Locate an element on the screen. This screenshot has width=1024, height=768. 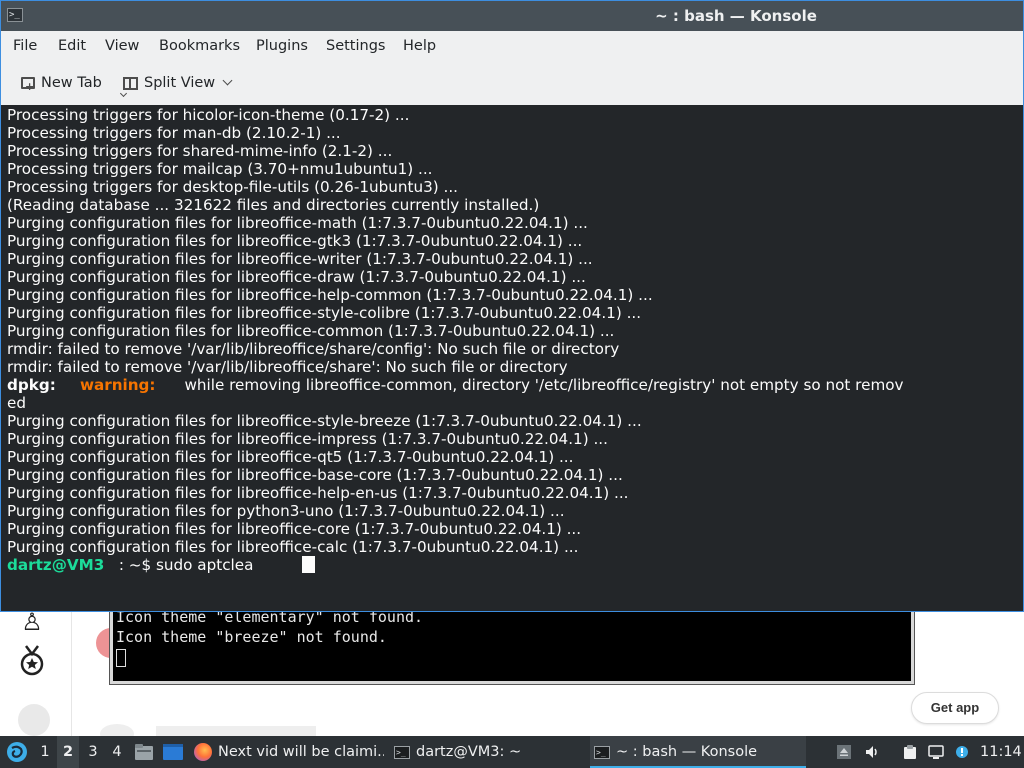
text-placeholder is located at coordinates (236, 731).